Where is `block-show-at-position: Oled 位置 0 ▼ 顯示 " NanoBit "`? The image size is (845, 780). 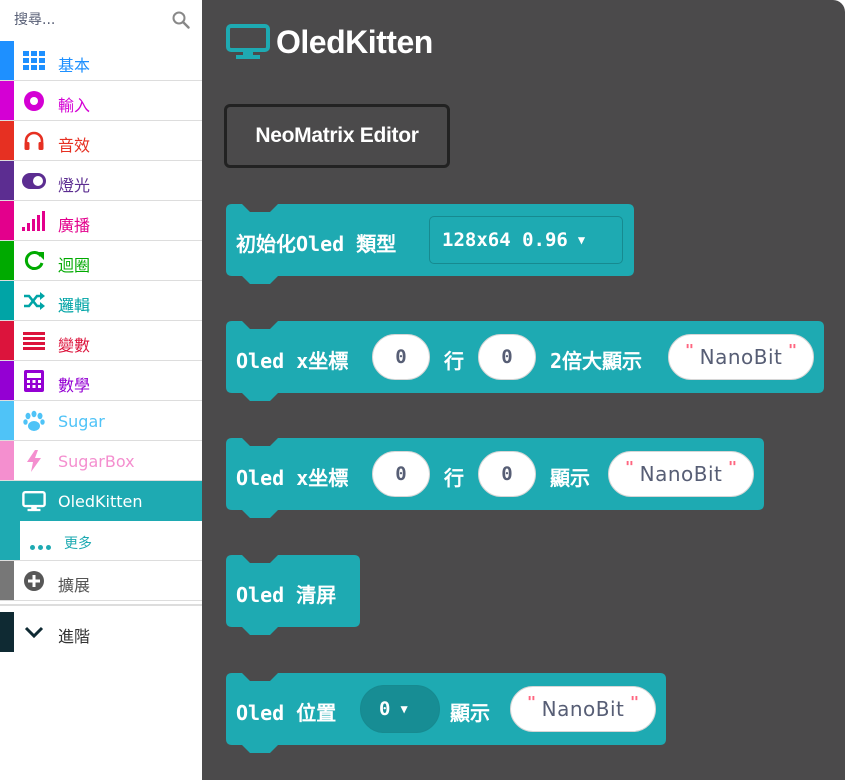
block-show-at-position: Oled 位置 0 ▼ 顯示 " NanoBit " is located at coordinates (447, 715).